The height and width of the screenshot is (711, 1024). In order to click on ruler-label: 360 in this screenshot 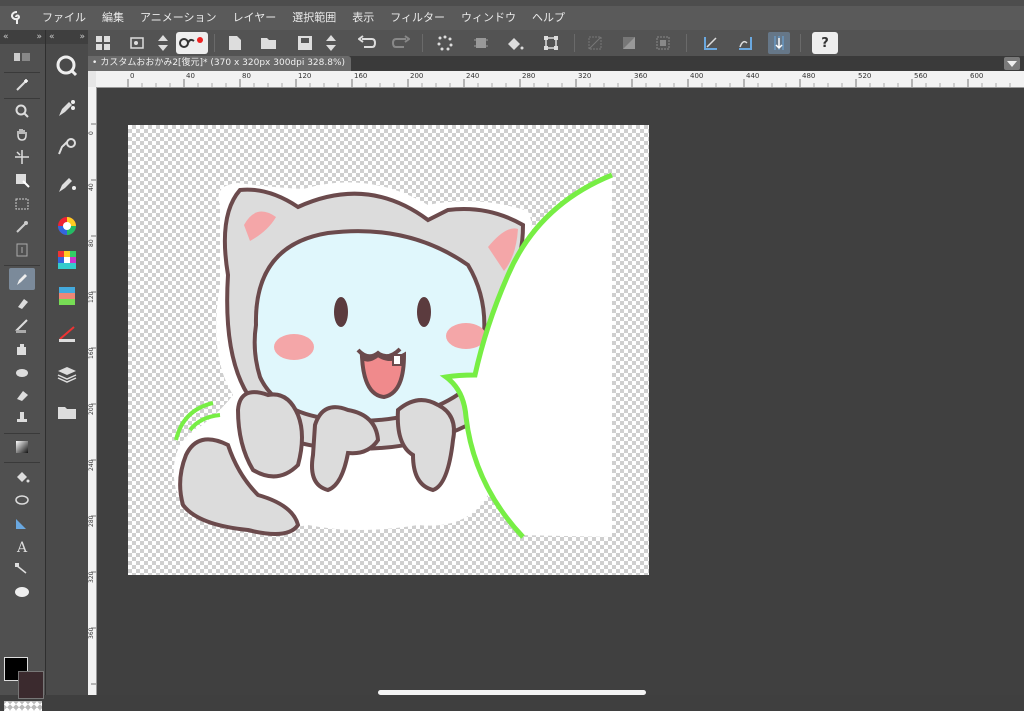, I will do `click(641, 76)`.